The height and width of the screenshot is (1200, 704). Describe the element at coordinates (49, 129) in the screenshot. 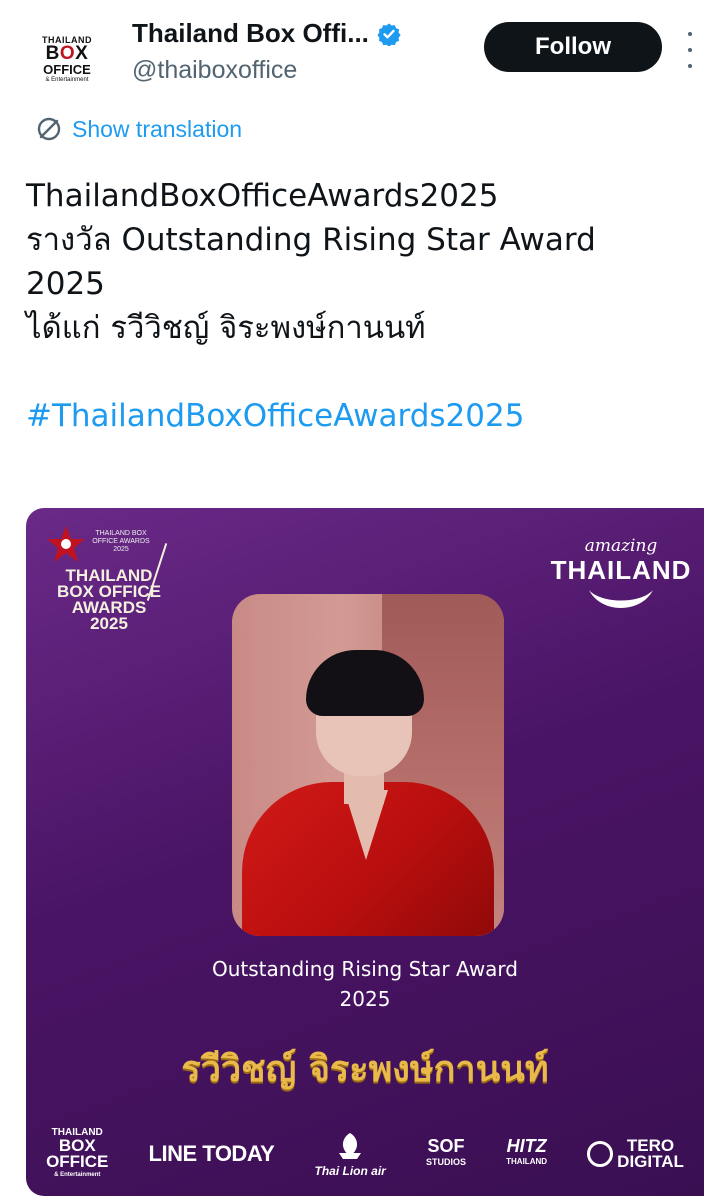

I see `translate-icon` at that location.